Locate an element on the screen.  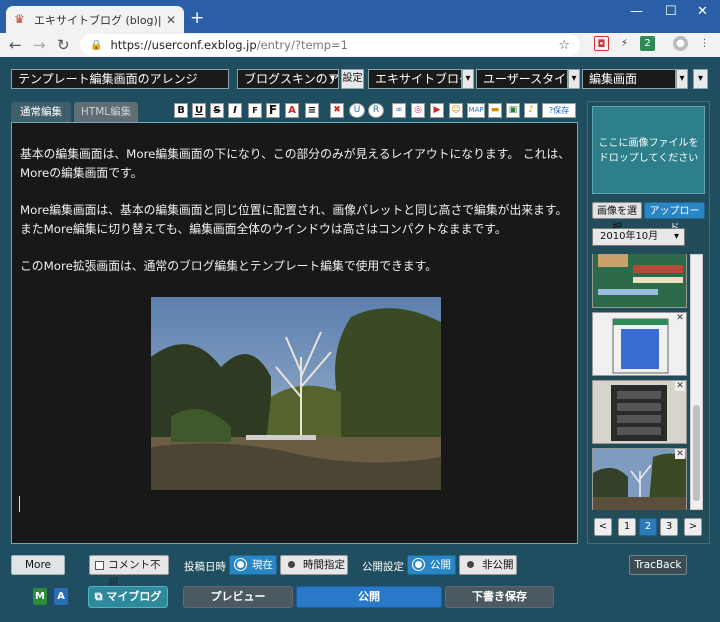
private-radio: 非公開 is located at coordinates (488, 565).